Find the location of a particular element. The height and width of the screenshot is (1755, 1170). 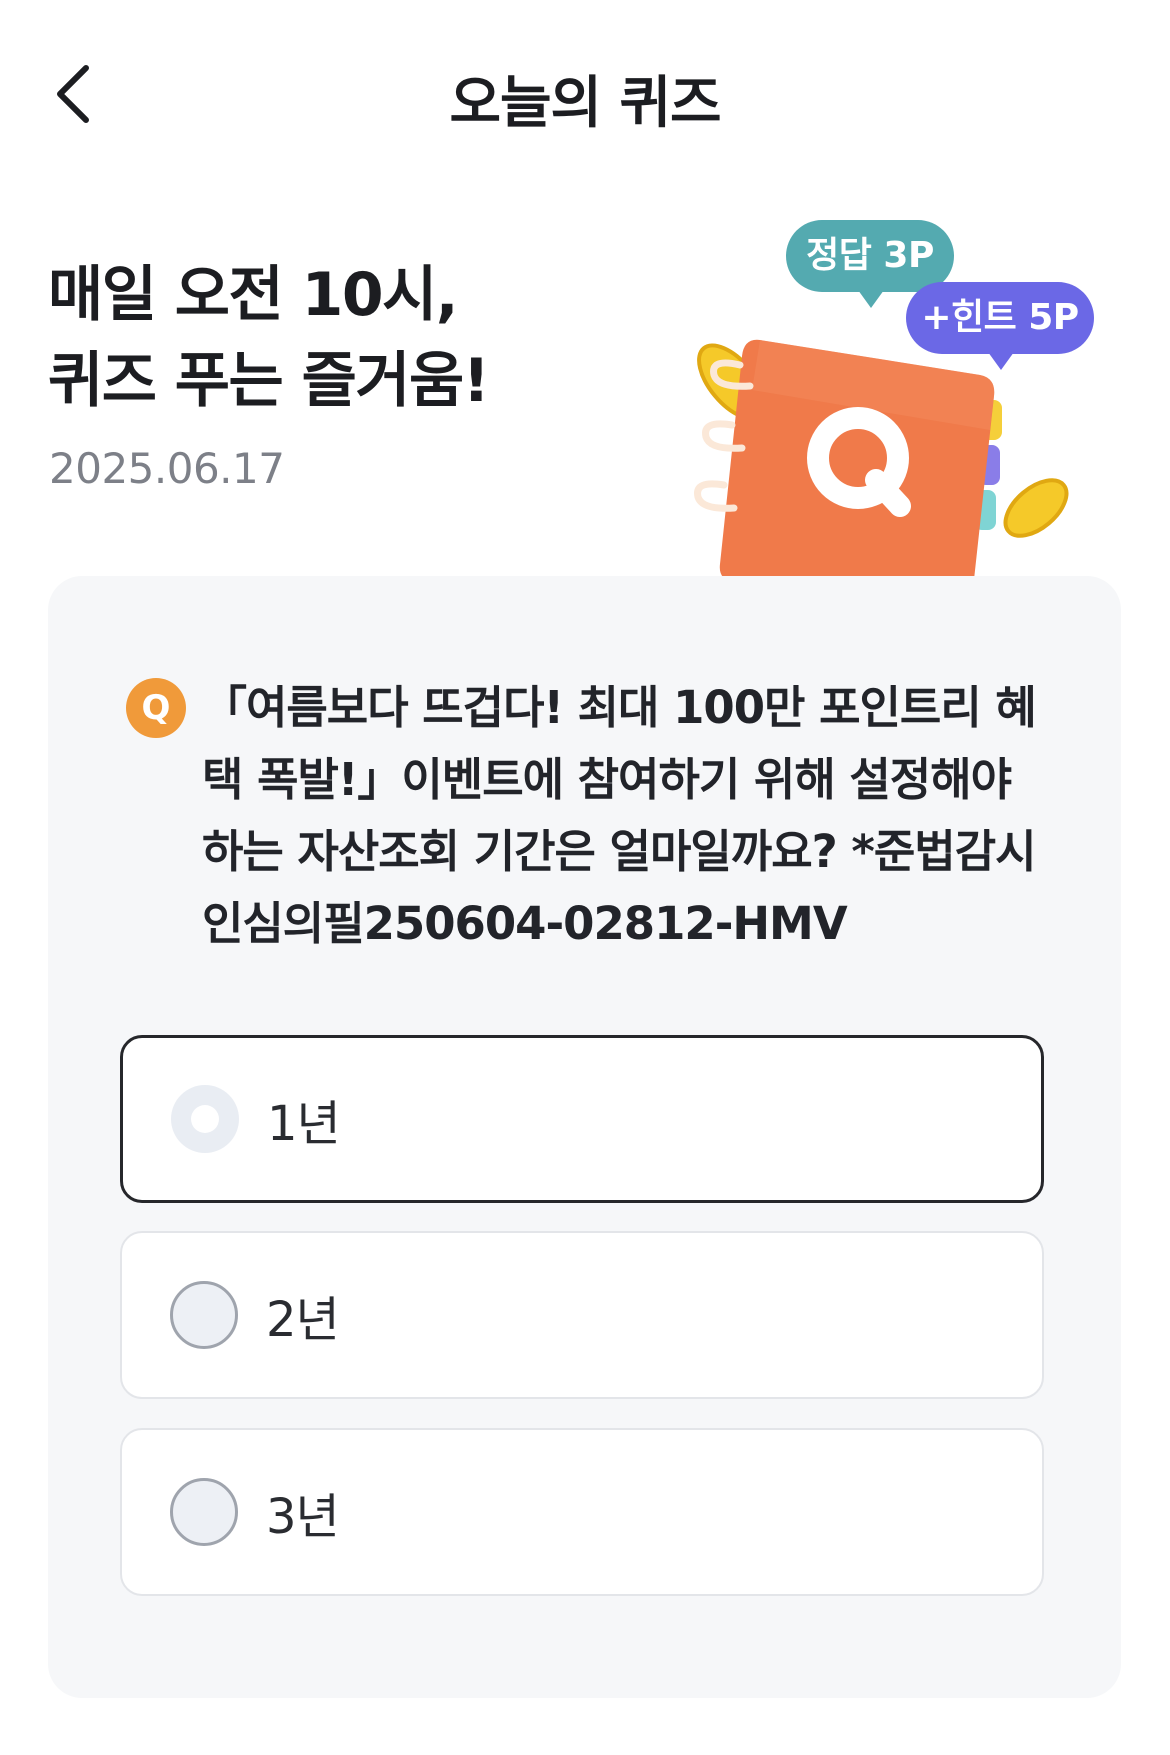

hero-title-line2: 퀴즈 푸는 즐거움! is located at coordinates (269, 381).